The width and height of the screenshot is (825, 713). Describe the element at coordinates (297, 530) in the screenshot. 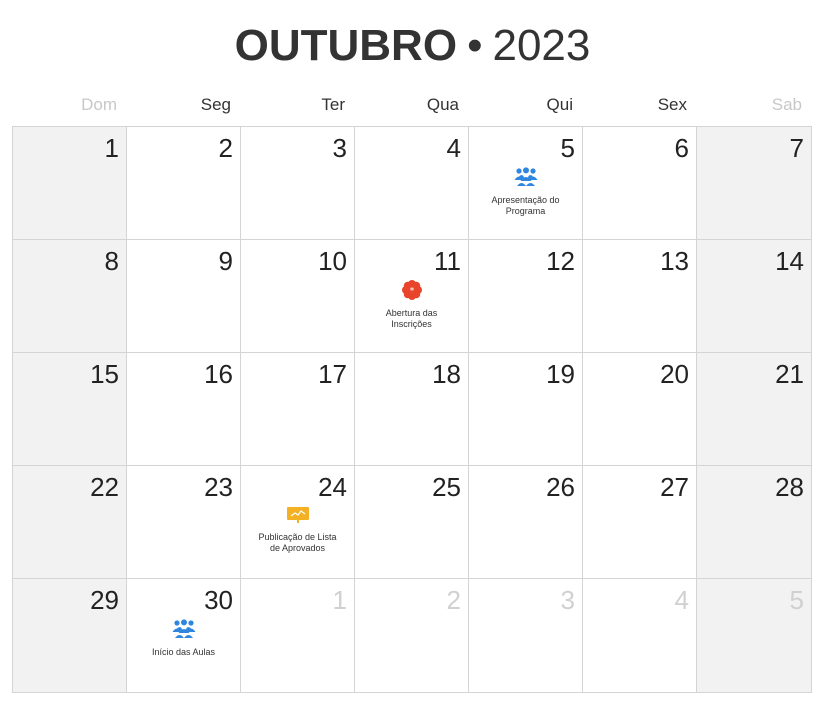

I see `calendar-event: Publicação de Lista de Aprovados` at that location.